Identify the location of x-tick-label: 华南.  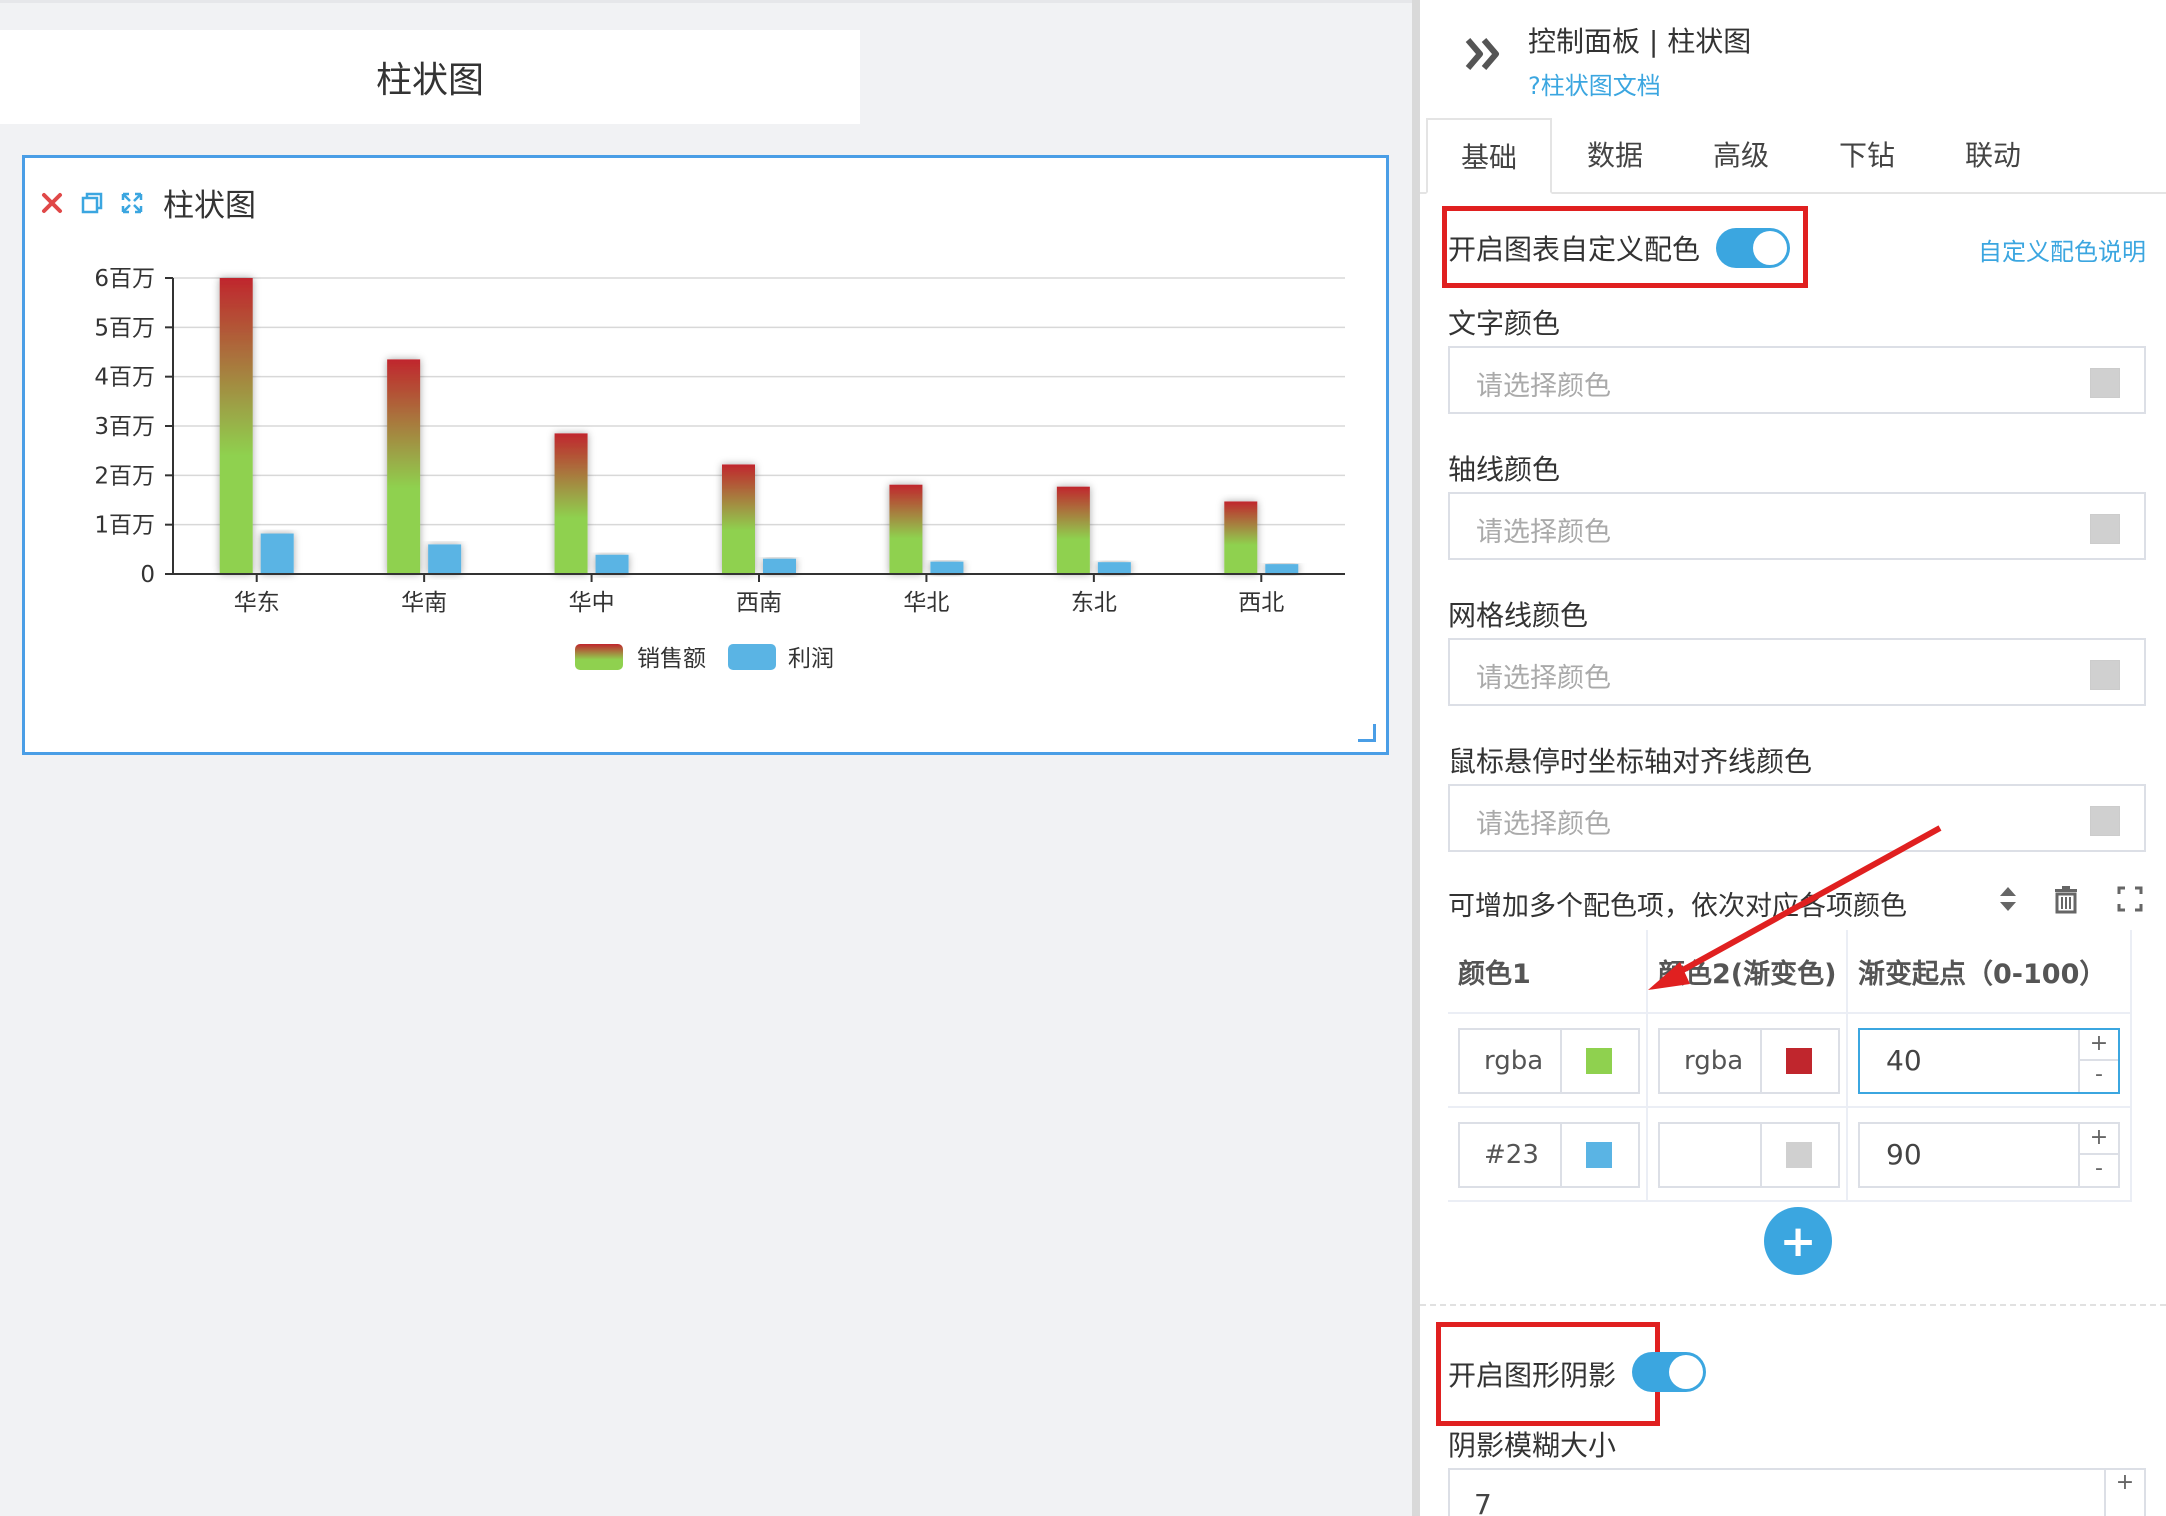
(424, 603).